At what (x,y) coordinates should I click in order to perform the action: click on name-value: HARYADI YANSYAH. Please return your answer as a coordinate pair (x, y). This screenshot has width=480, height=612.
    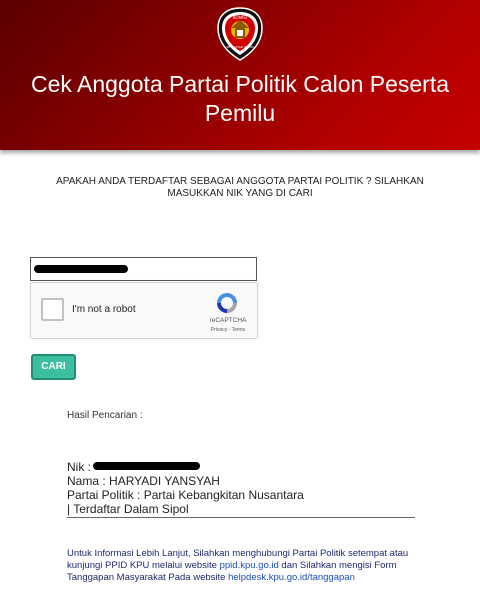
    Looking at the image, I should click on (164, 481).